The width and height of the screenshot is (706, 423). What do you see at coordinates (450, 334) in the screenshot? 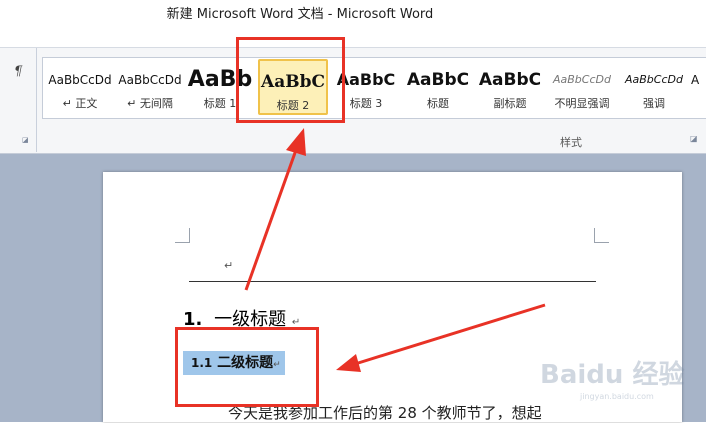
I see `annotation-arrow-left-line` at bounding box center [450, 334].